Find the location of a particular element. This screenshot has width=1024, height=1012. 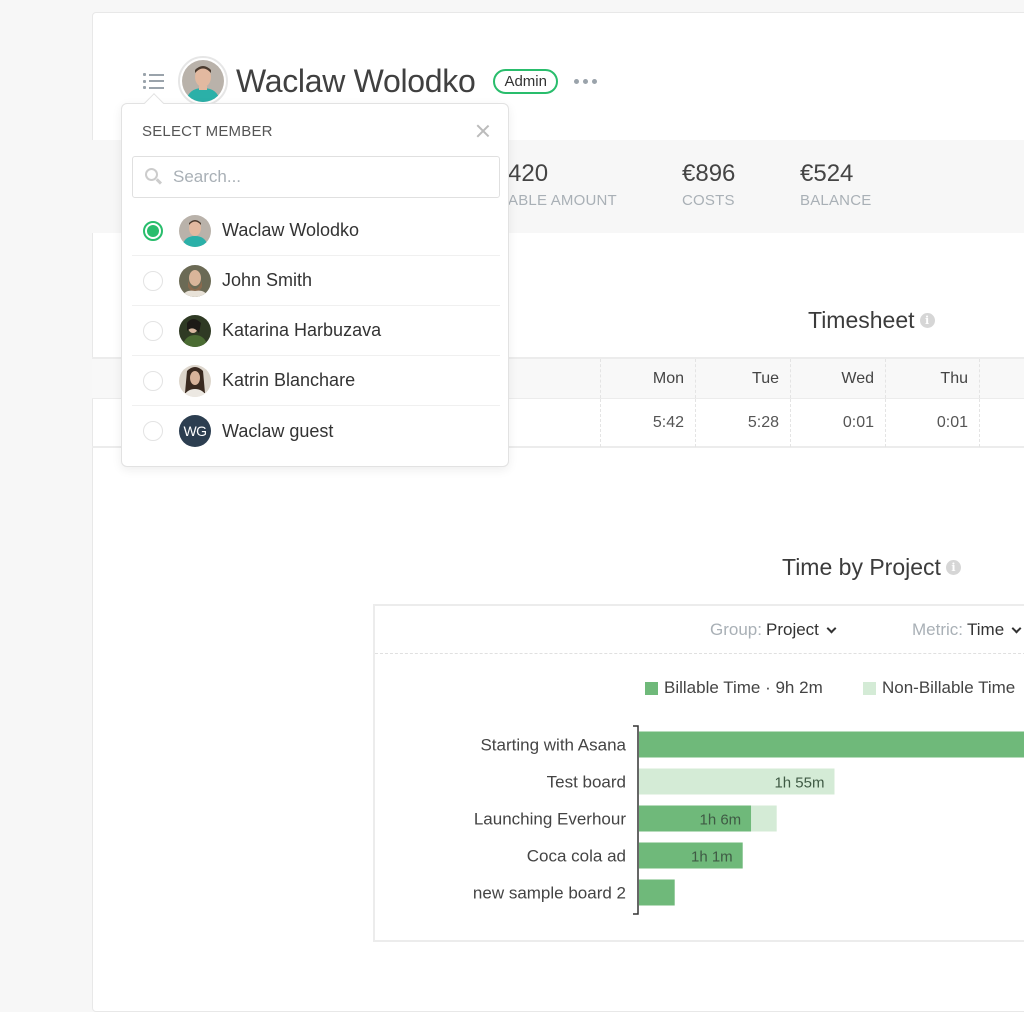

bar-value-label: 1h 55m is located at coordinates (799, 783).